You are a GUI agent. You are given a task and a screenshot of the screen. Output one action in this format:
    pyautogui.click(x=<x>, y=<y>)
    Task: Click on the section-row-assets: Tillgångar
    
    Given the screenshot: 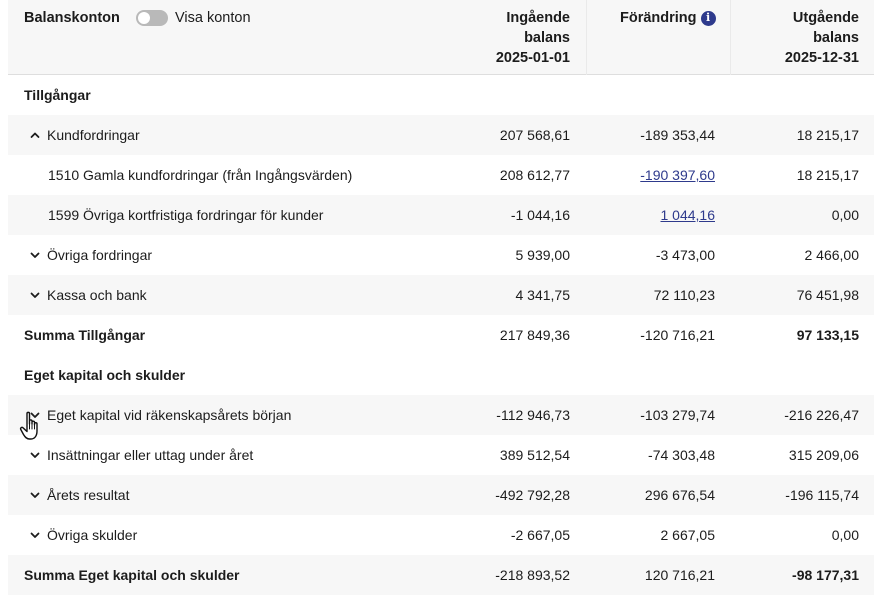 What is the action you would take?
    pyautogui.click(x=441, y=95)
    